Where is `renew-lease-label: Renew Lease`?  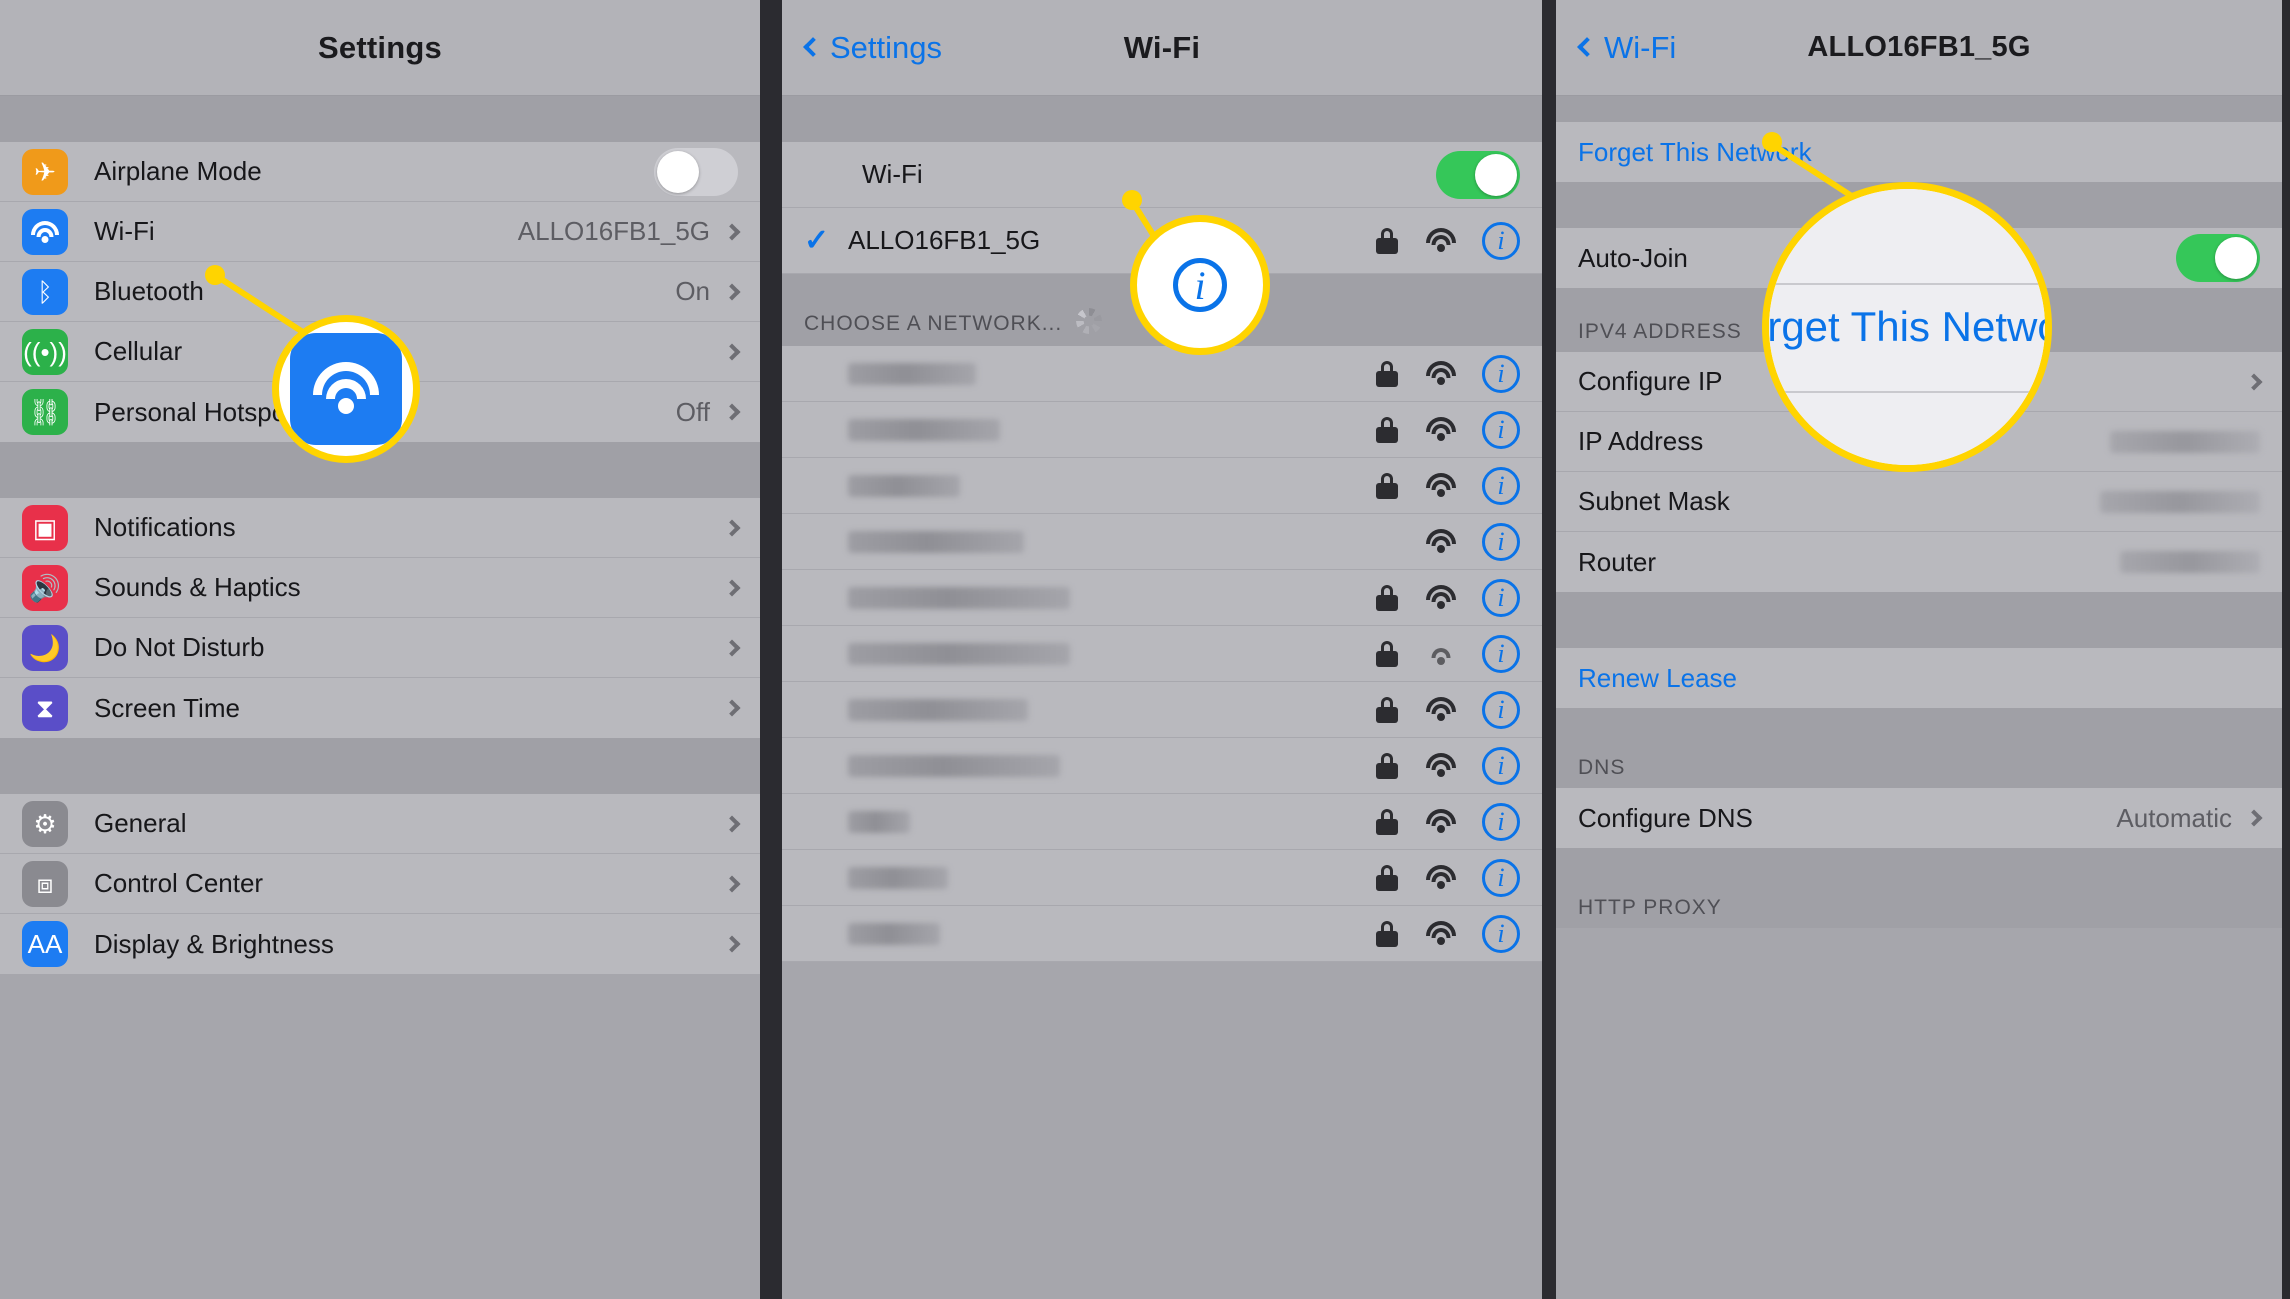 renew-lease-label: Renew Lease is located at coordinates (1657, 677).